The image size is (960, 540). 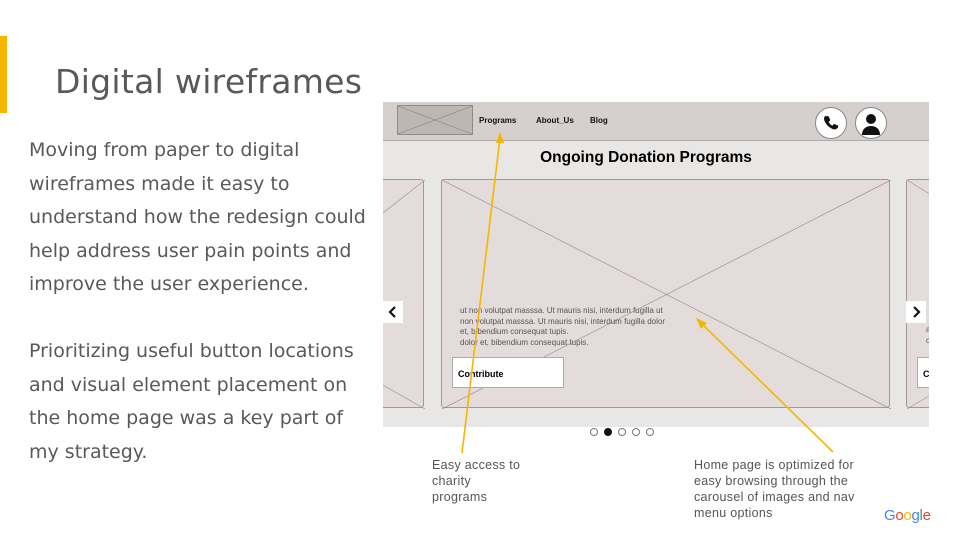 I want to click on logo-letter: e, so click(x=926, y=515).